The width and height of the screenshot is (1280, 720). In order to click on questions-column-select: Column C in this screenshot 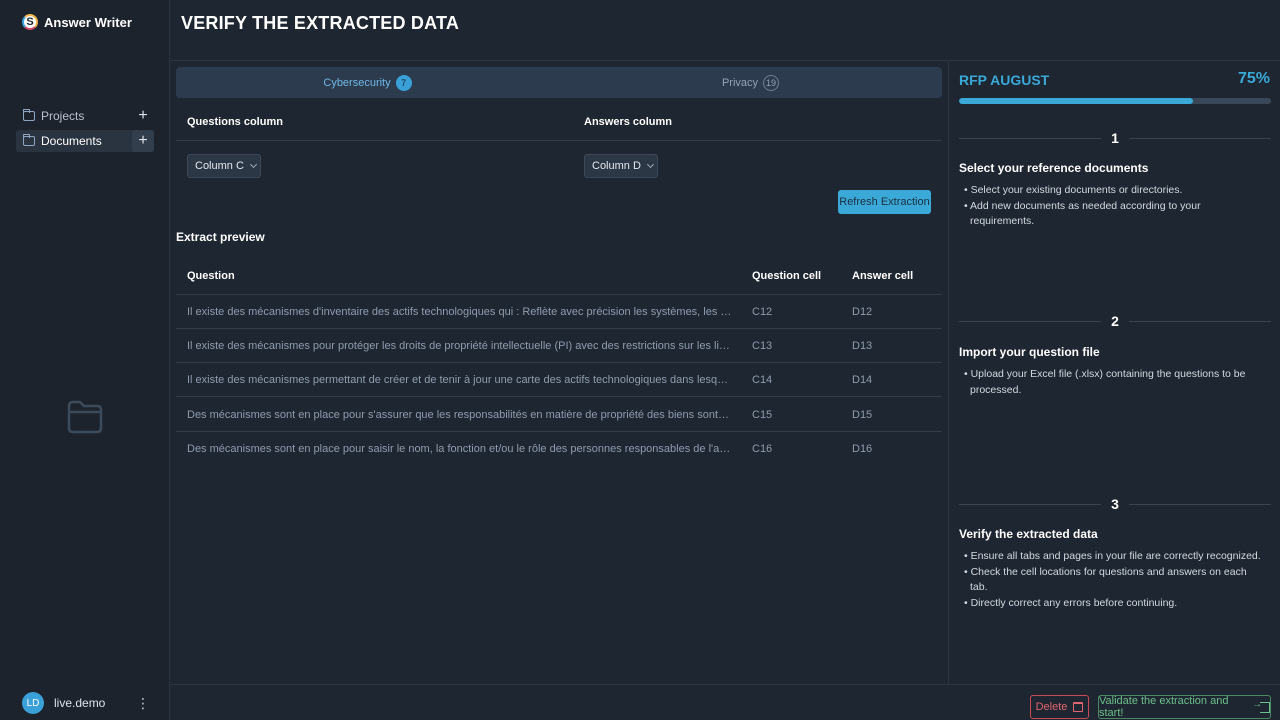, I will do `click(224, 166)`.